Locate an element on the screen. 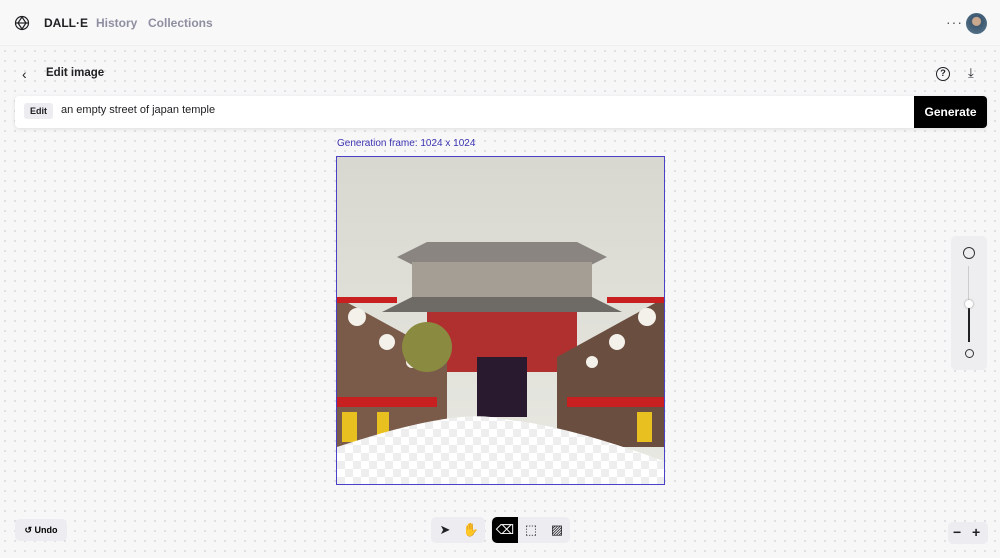 The width and height of the screenshot is (1000, 558). slider-track is located at coordinates (968, 285).